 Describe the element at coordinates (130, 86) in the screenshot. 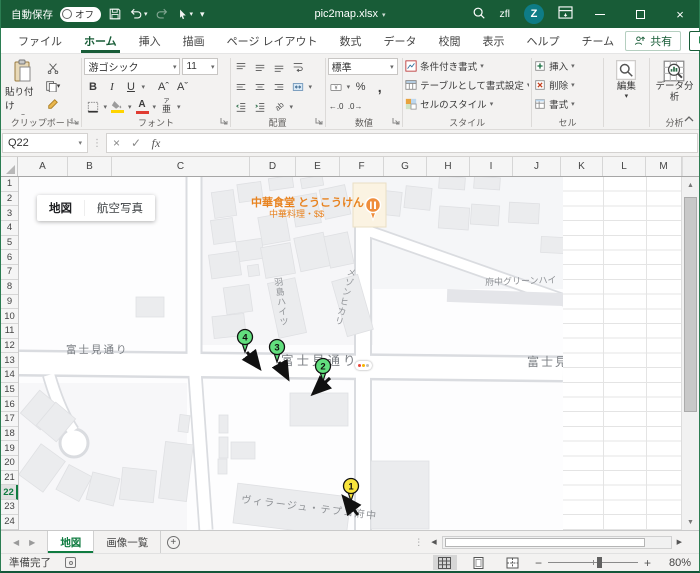

I see `underline-button: U` at that location.